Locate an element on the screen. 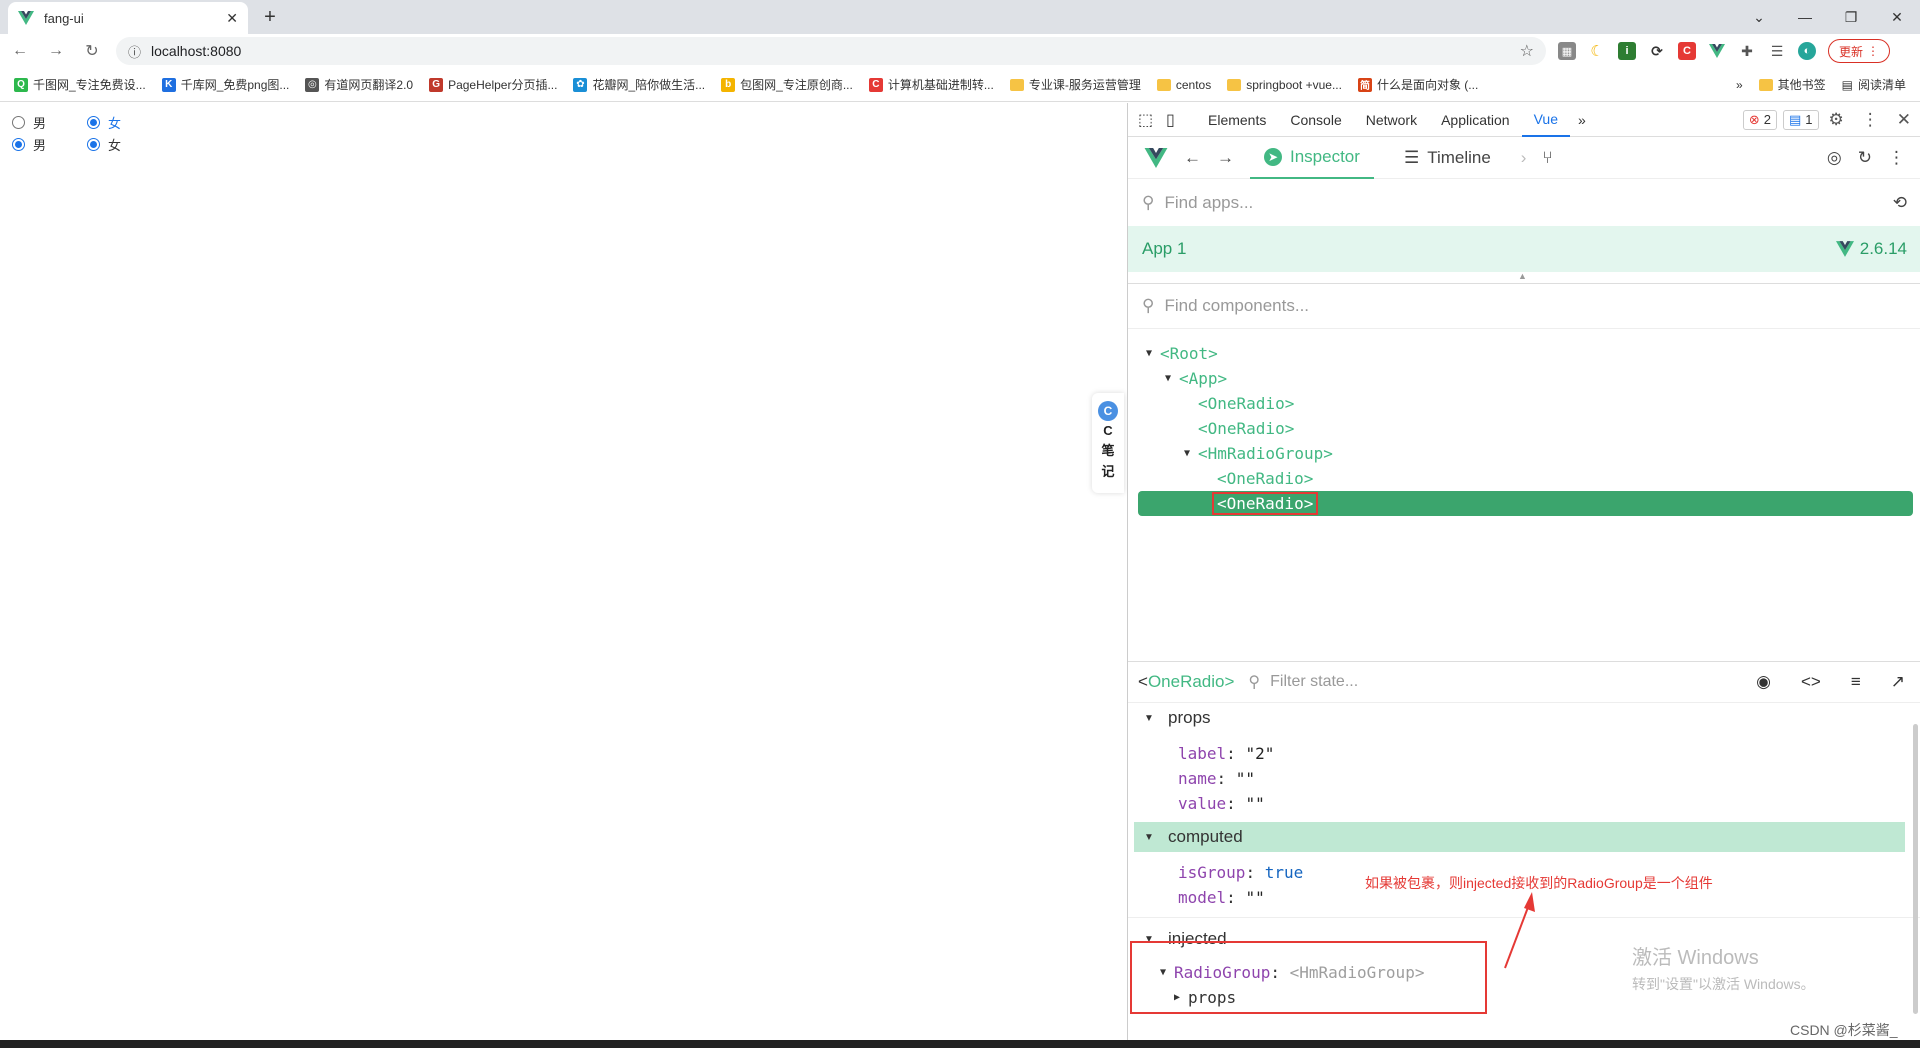  bookmark-star-icon: ☆ is located at coordinates (1527, 51).